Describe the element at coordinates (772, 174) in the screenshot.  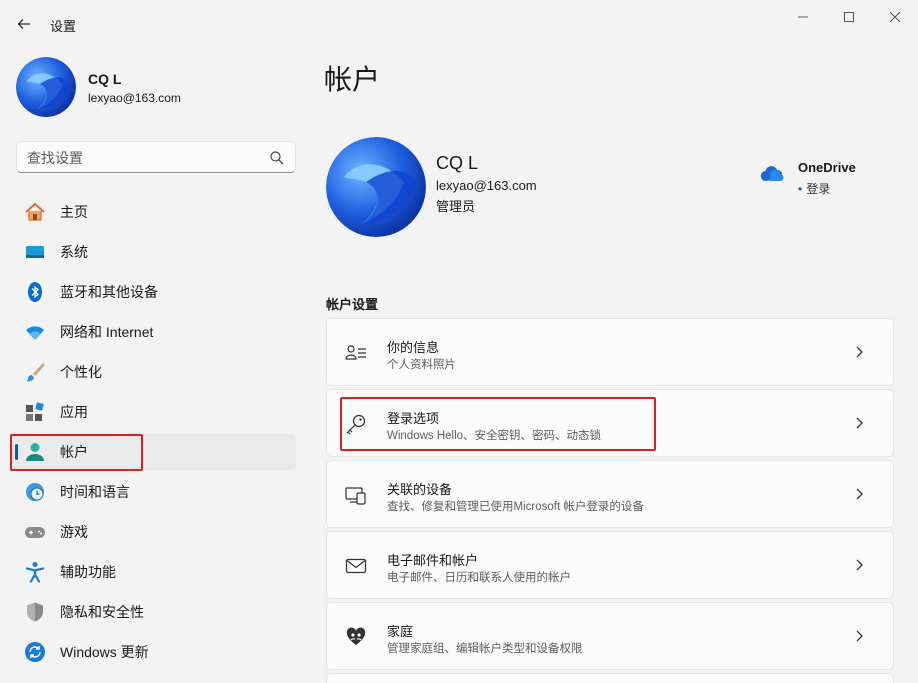
I see `onedrive-cloud-icon` at that location.